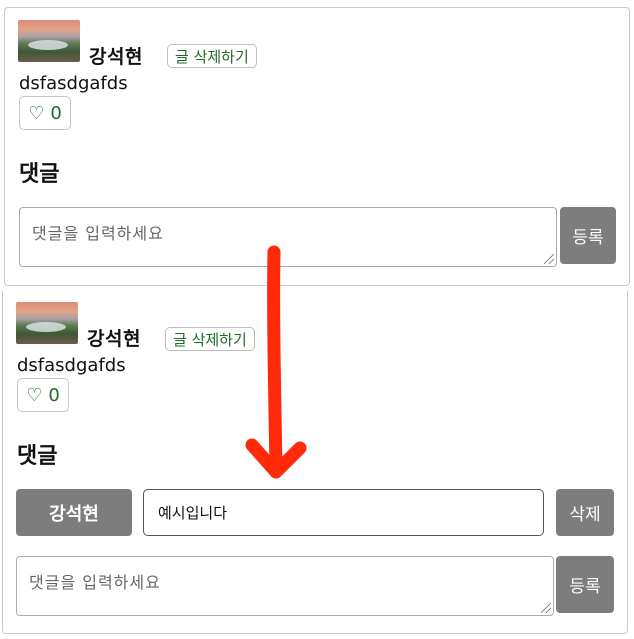 This screenshot has width=634, height=639. I want to click on comment-text-field: 예시입니다, so click(343, 512).